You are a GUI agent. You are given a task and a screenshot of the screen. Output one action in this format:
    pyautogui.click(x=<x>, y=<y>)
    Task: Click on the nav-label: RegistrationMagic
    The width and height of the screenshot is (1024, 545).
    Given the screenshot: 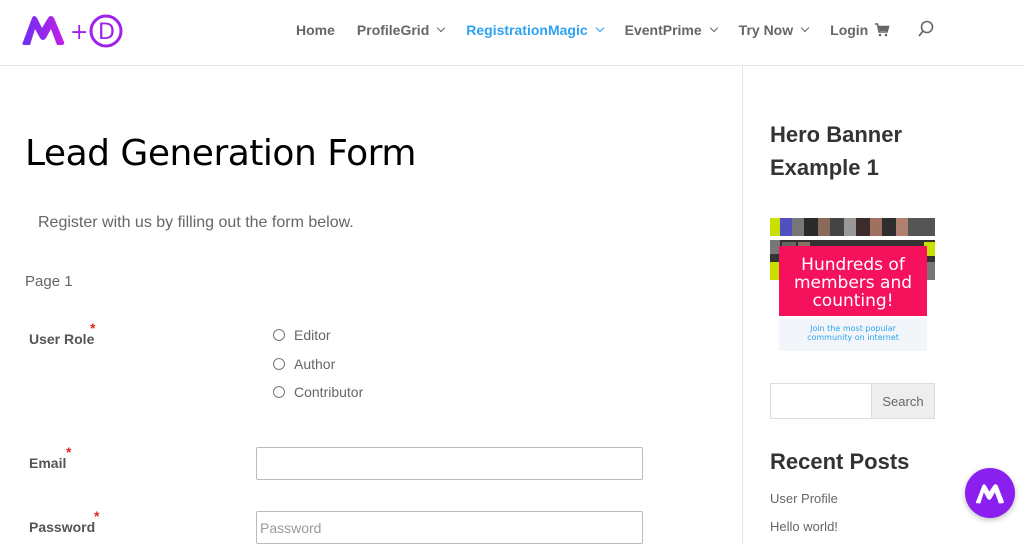 What is the action you would take?
    pyautogui.click(x=527, y=30)
    